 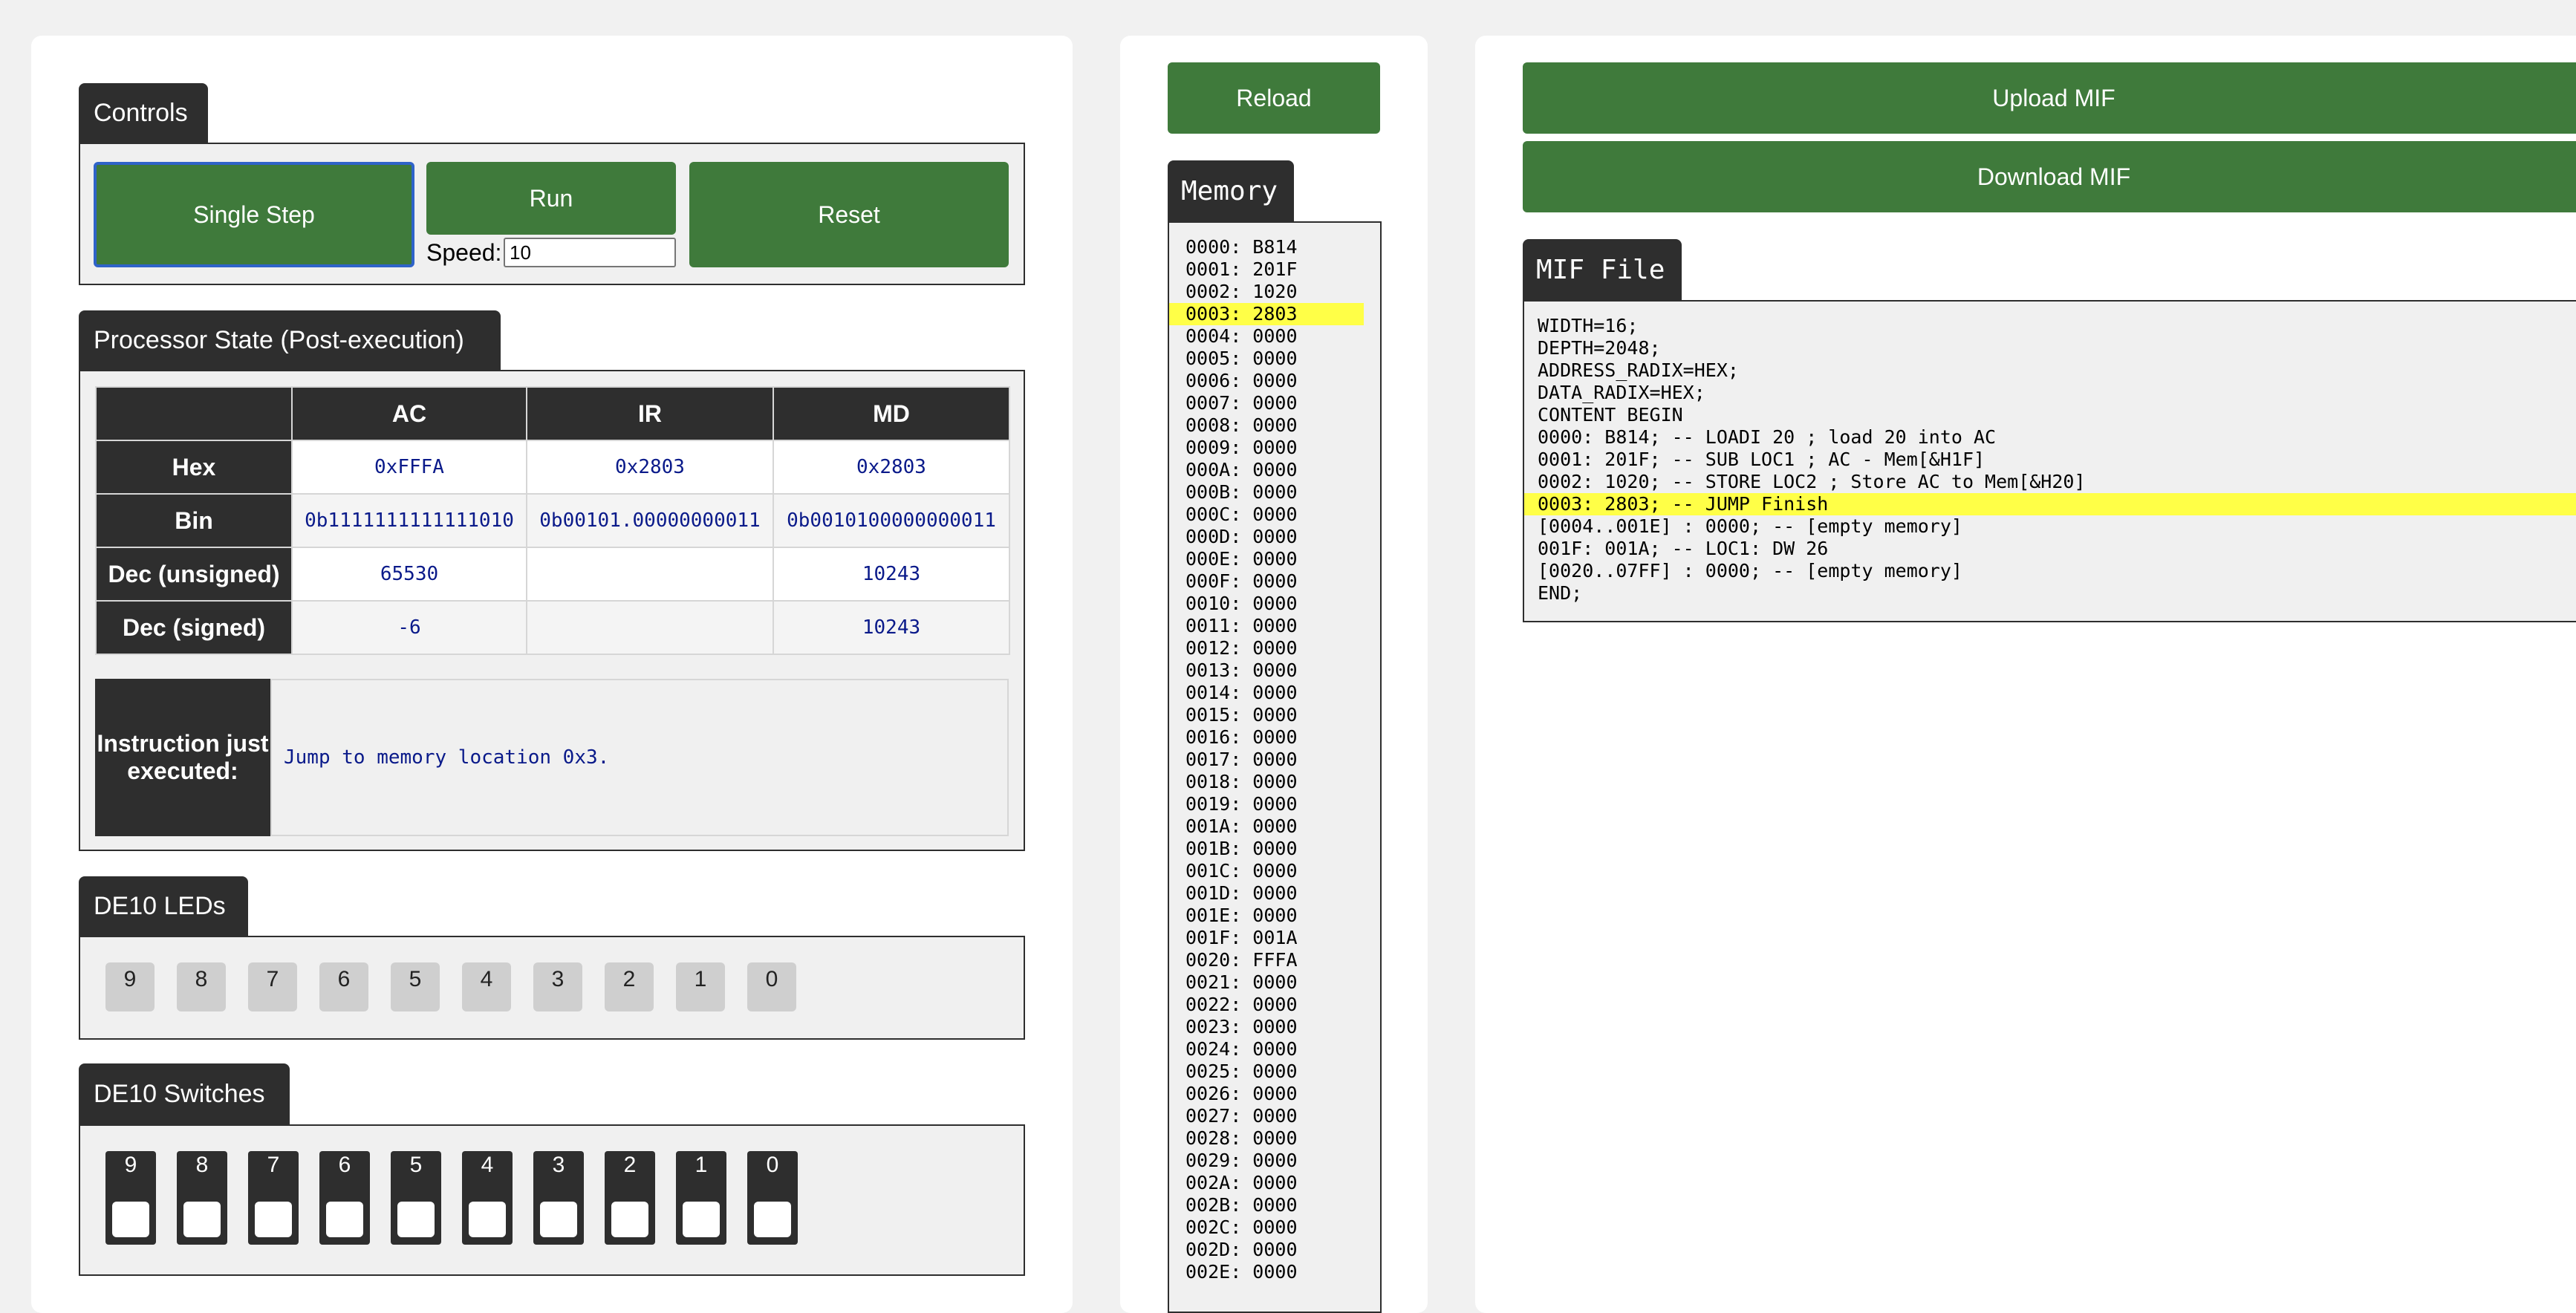 I want to click on memory-line: 002E: 0000, so click(x=1241, y=1272).